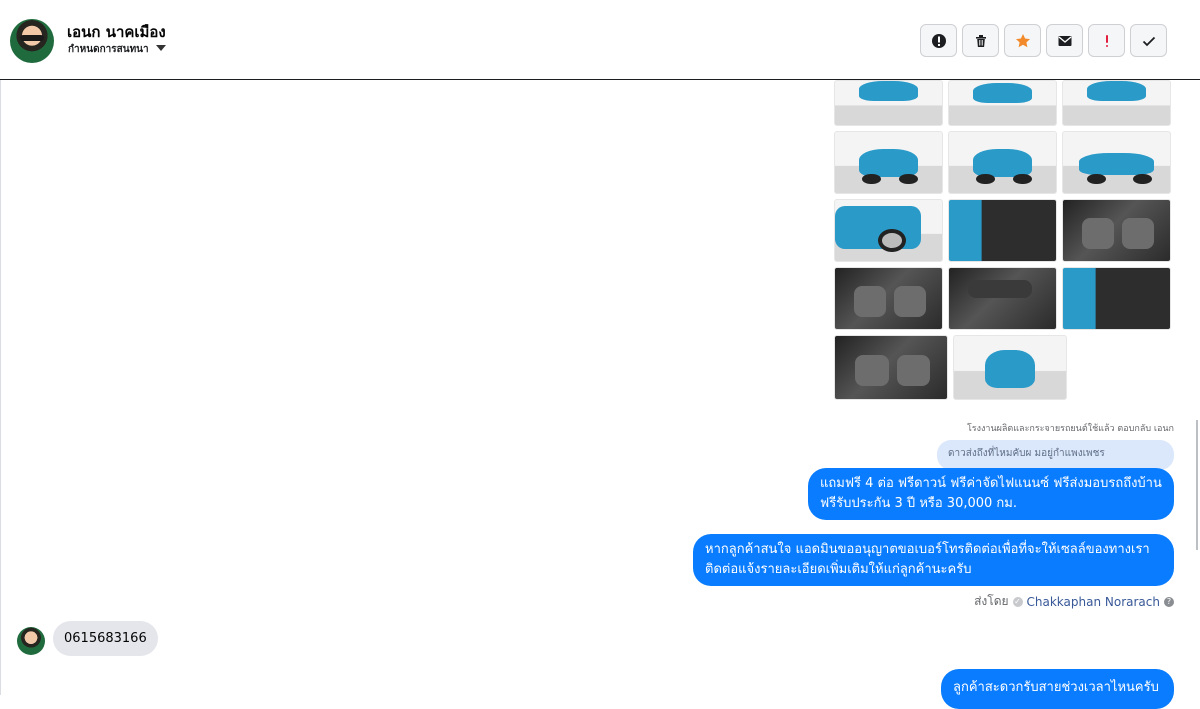  I want to click on star-icon, so click(1022, 40).